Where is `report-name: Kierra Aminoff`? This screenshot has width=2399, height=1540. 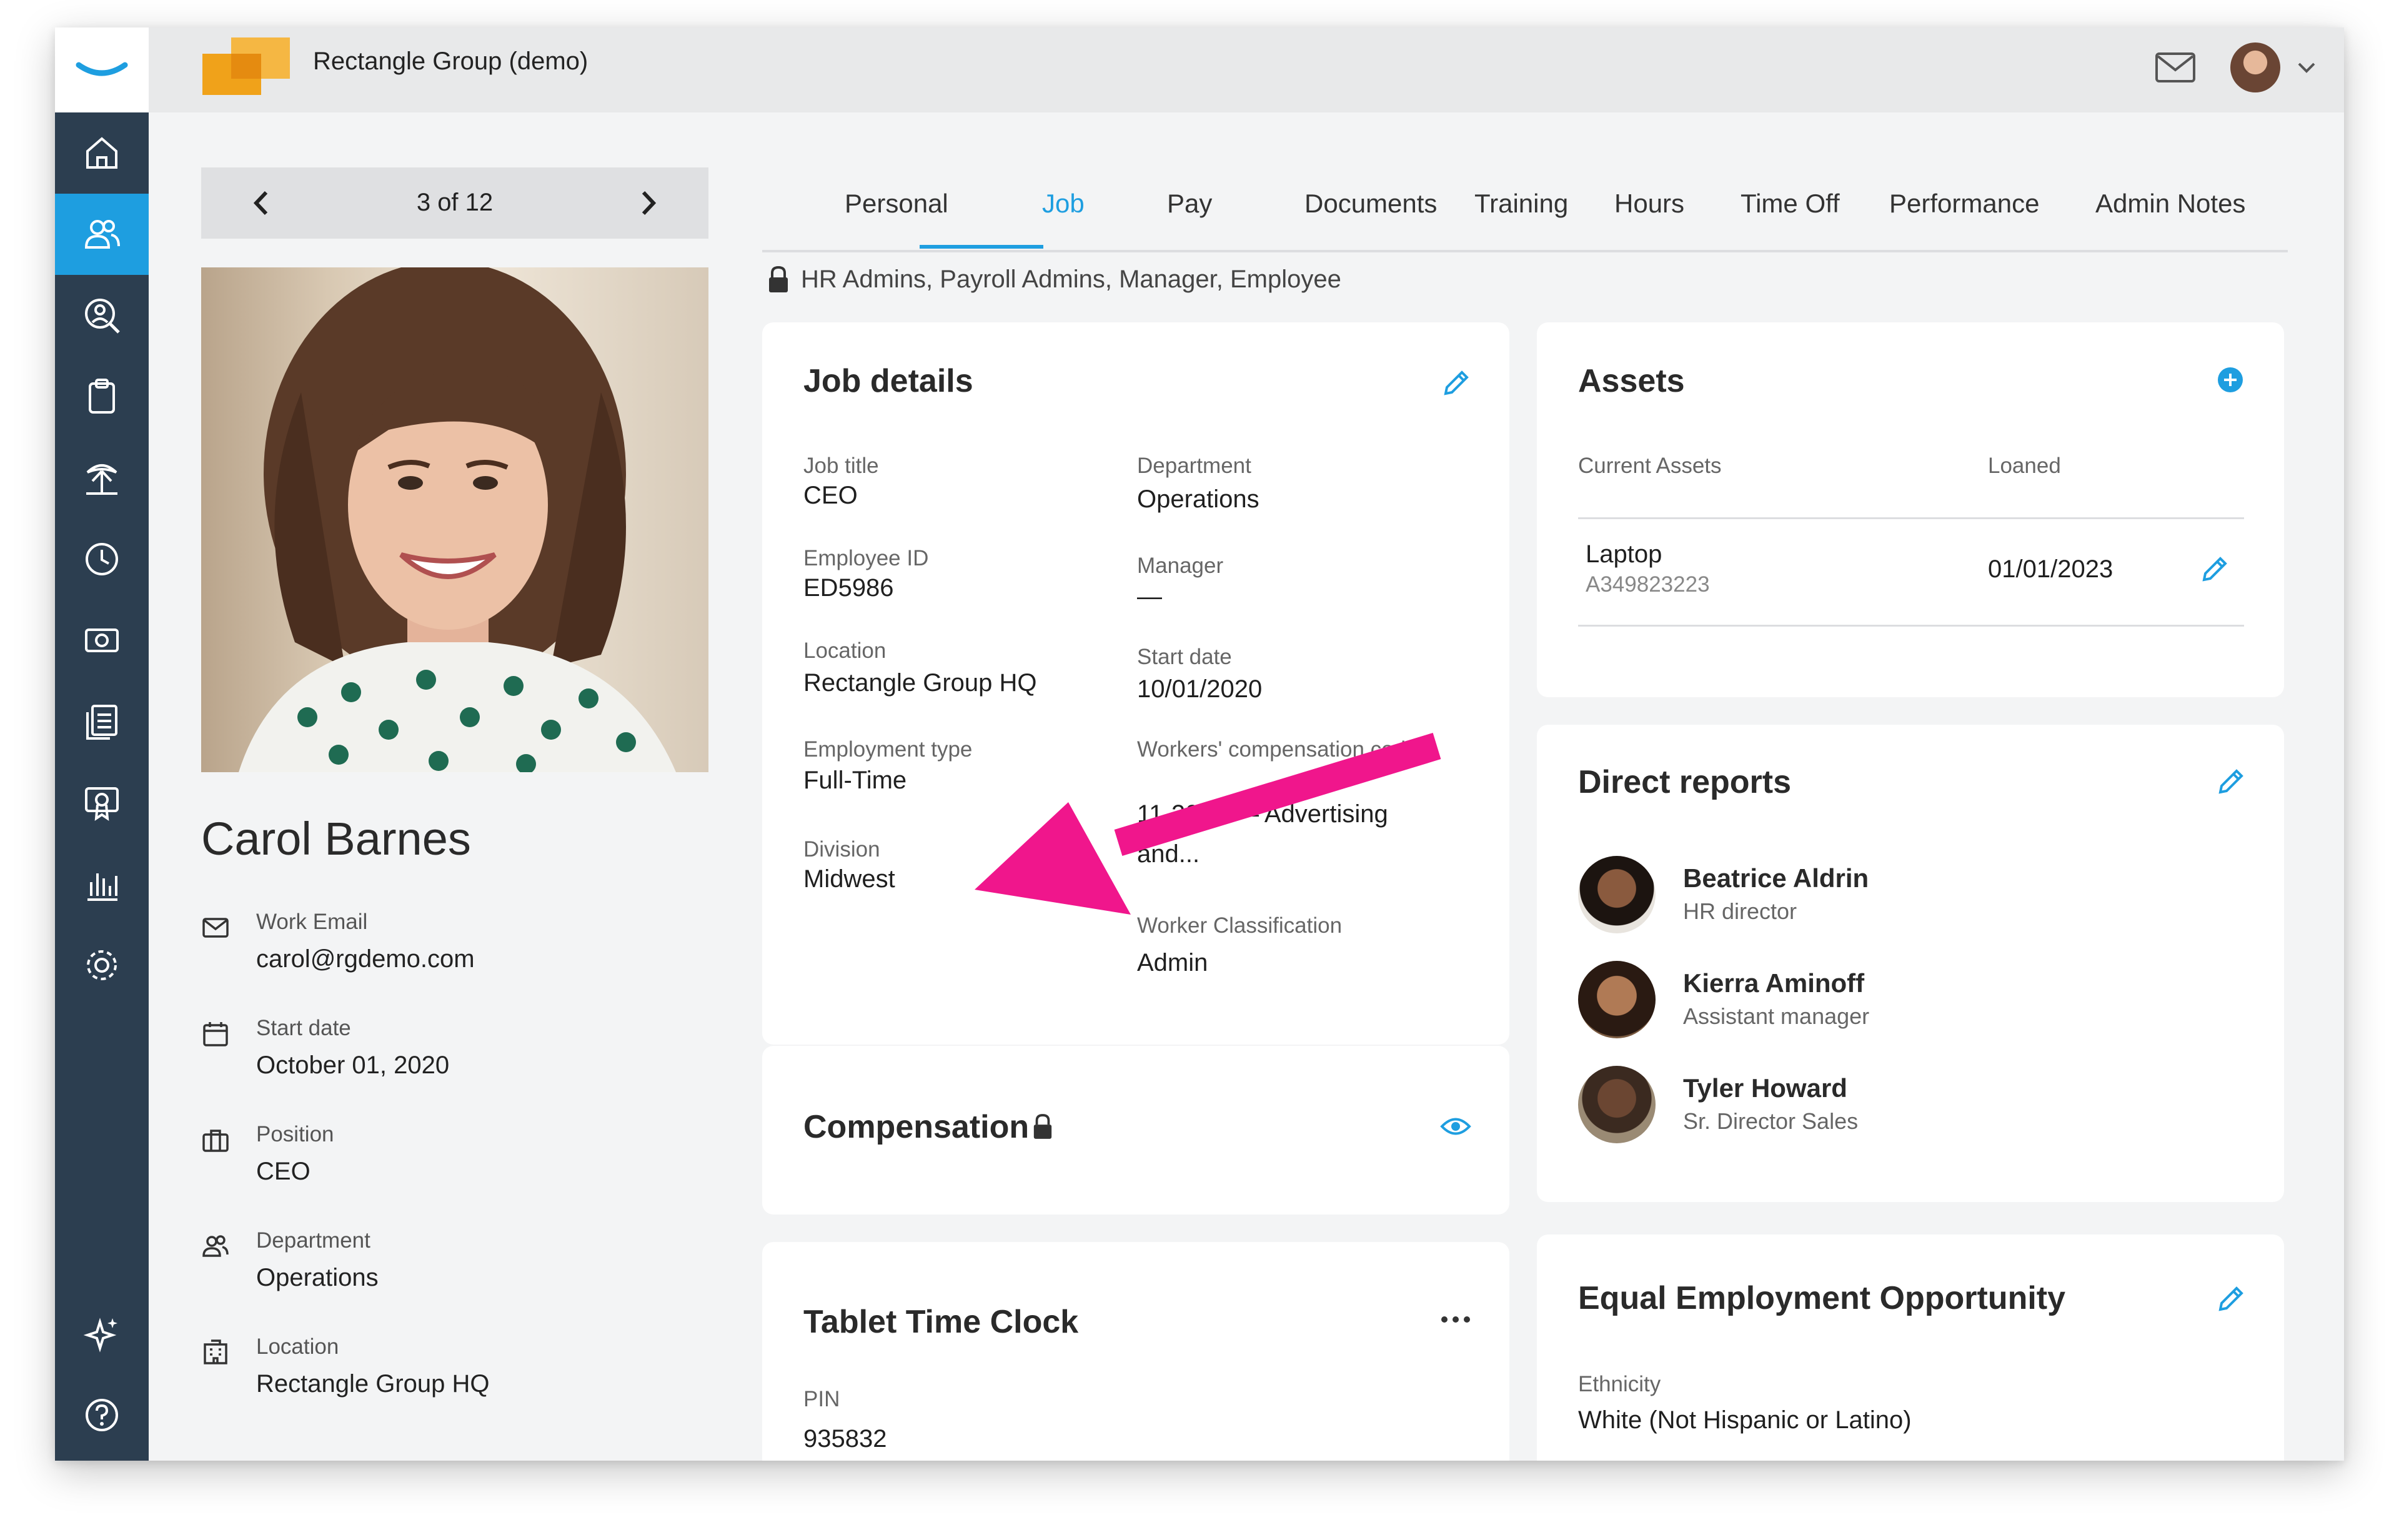 report-name: Kierra Aminoff is located at coordinates (1774, 983).